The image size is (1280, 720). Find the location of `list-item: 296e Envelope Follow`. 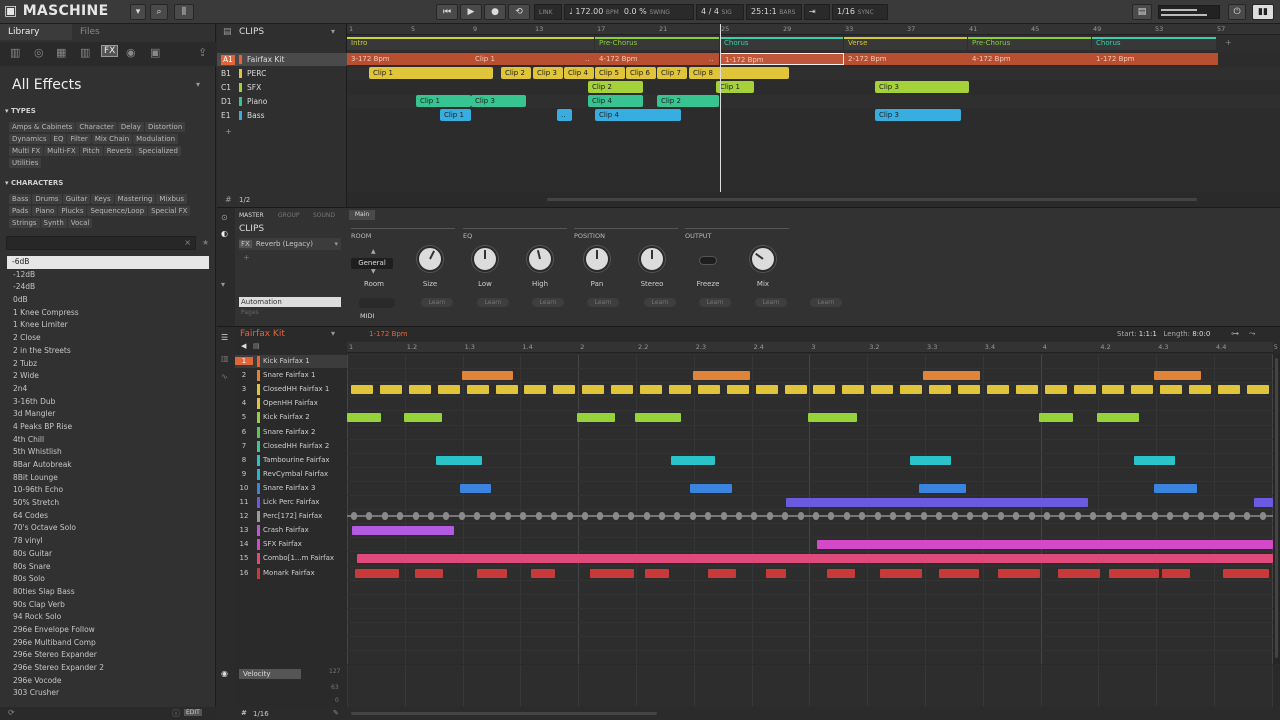

list-item: 296e Envelope Follow is located at coordinates (108, 630).